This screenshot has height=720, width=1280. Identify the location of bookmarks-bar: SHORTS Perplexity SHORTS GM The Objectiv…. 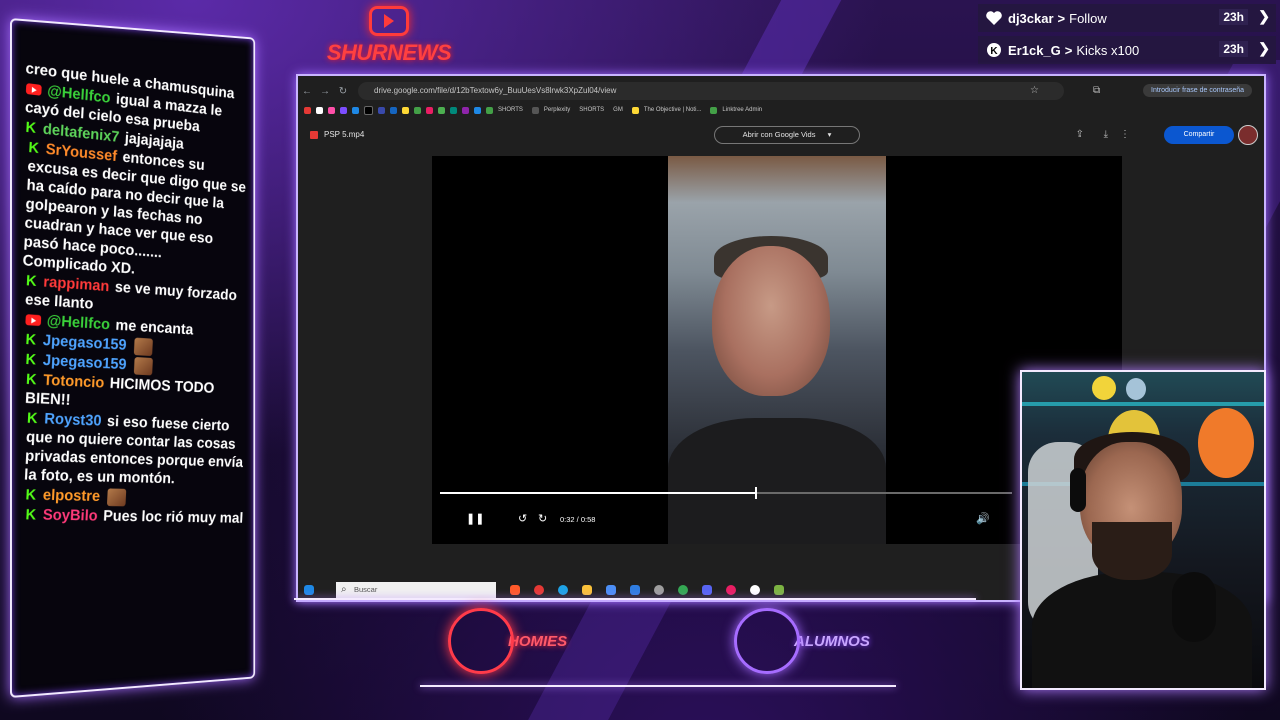
(784, 110).